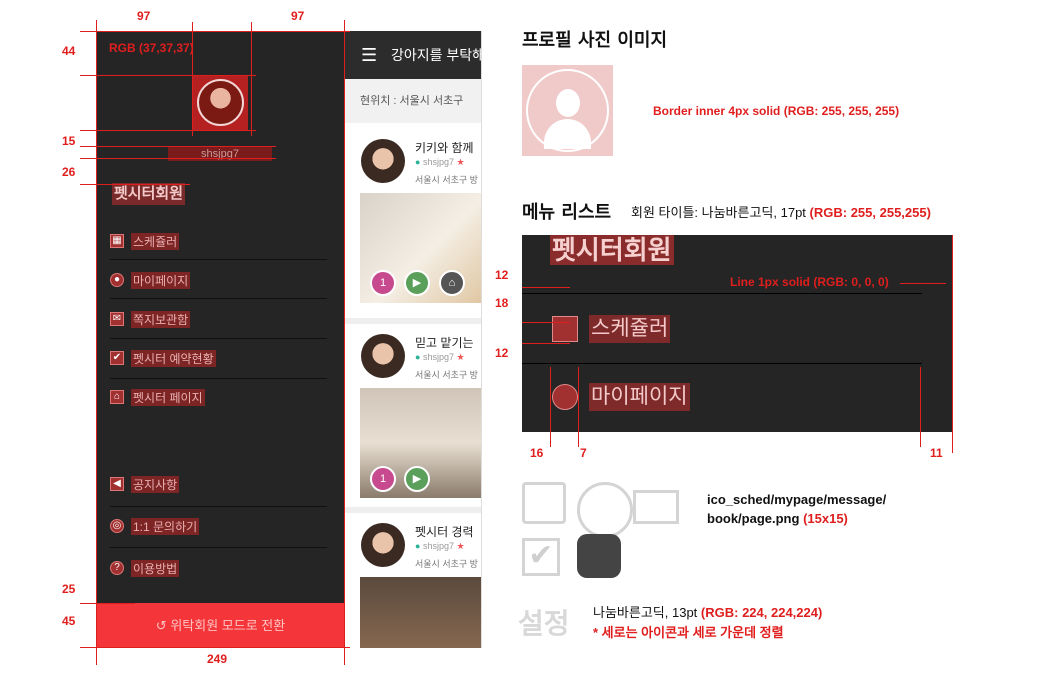  I want to click on app-topbar: ☰ 강아지를 부탁해, so click(413, 55).